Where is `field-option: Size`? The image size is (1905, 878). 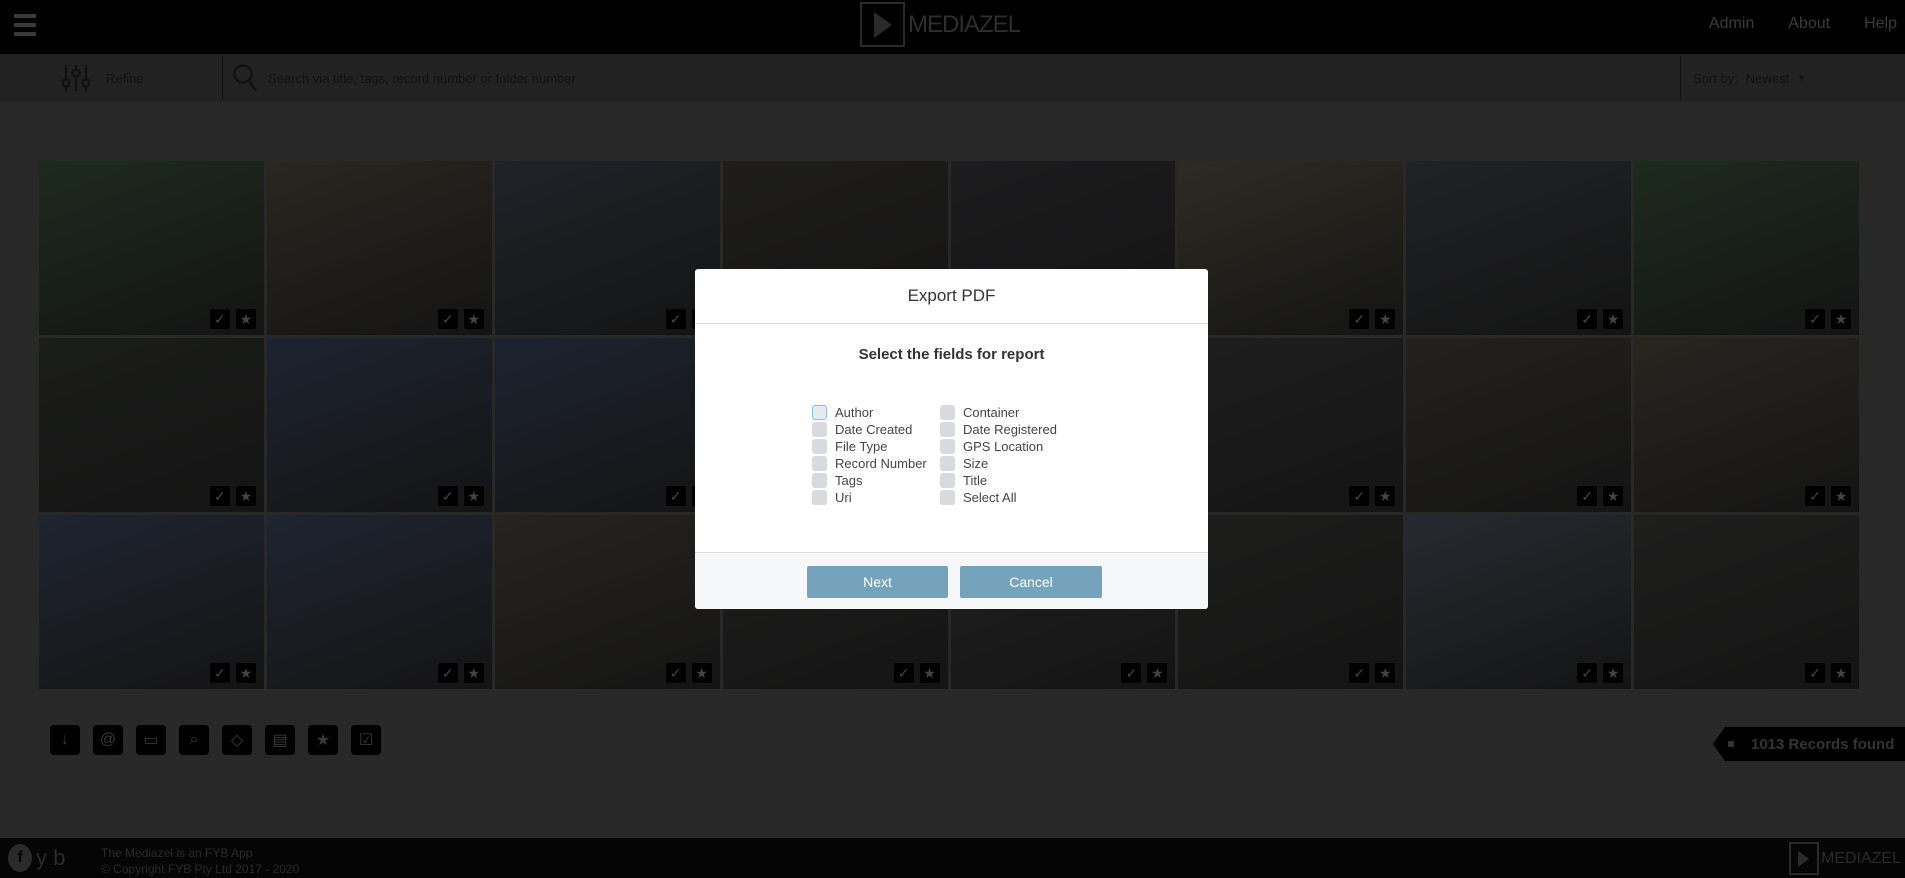 field-option: Size is located at coordinates (1010, 463).